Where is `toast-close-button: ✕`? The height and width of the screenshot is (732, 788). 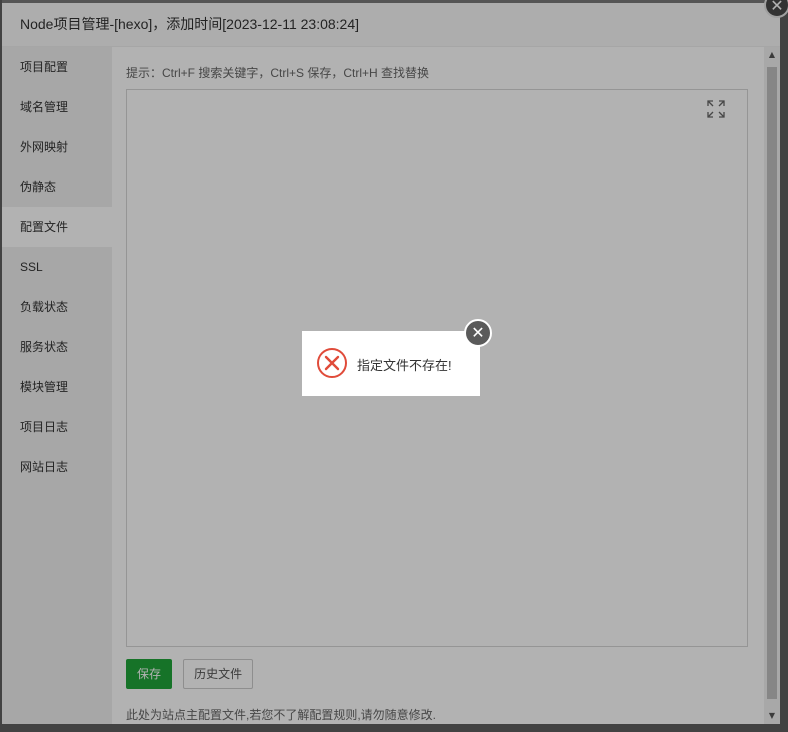 toast-close-button: ✕ is located at coordinates (478, 333).